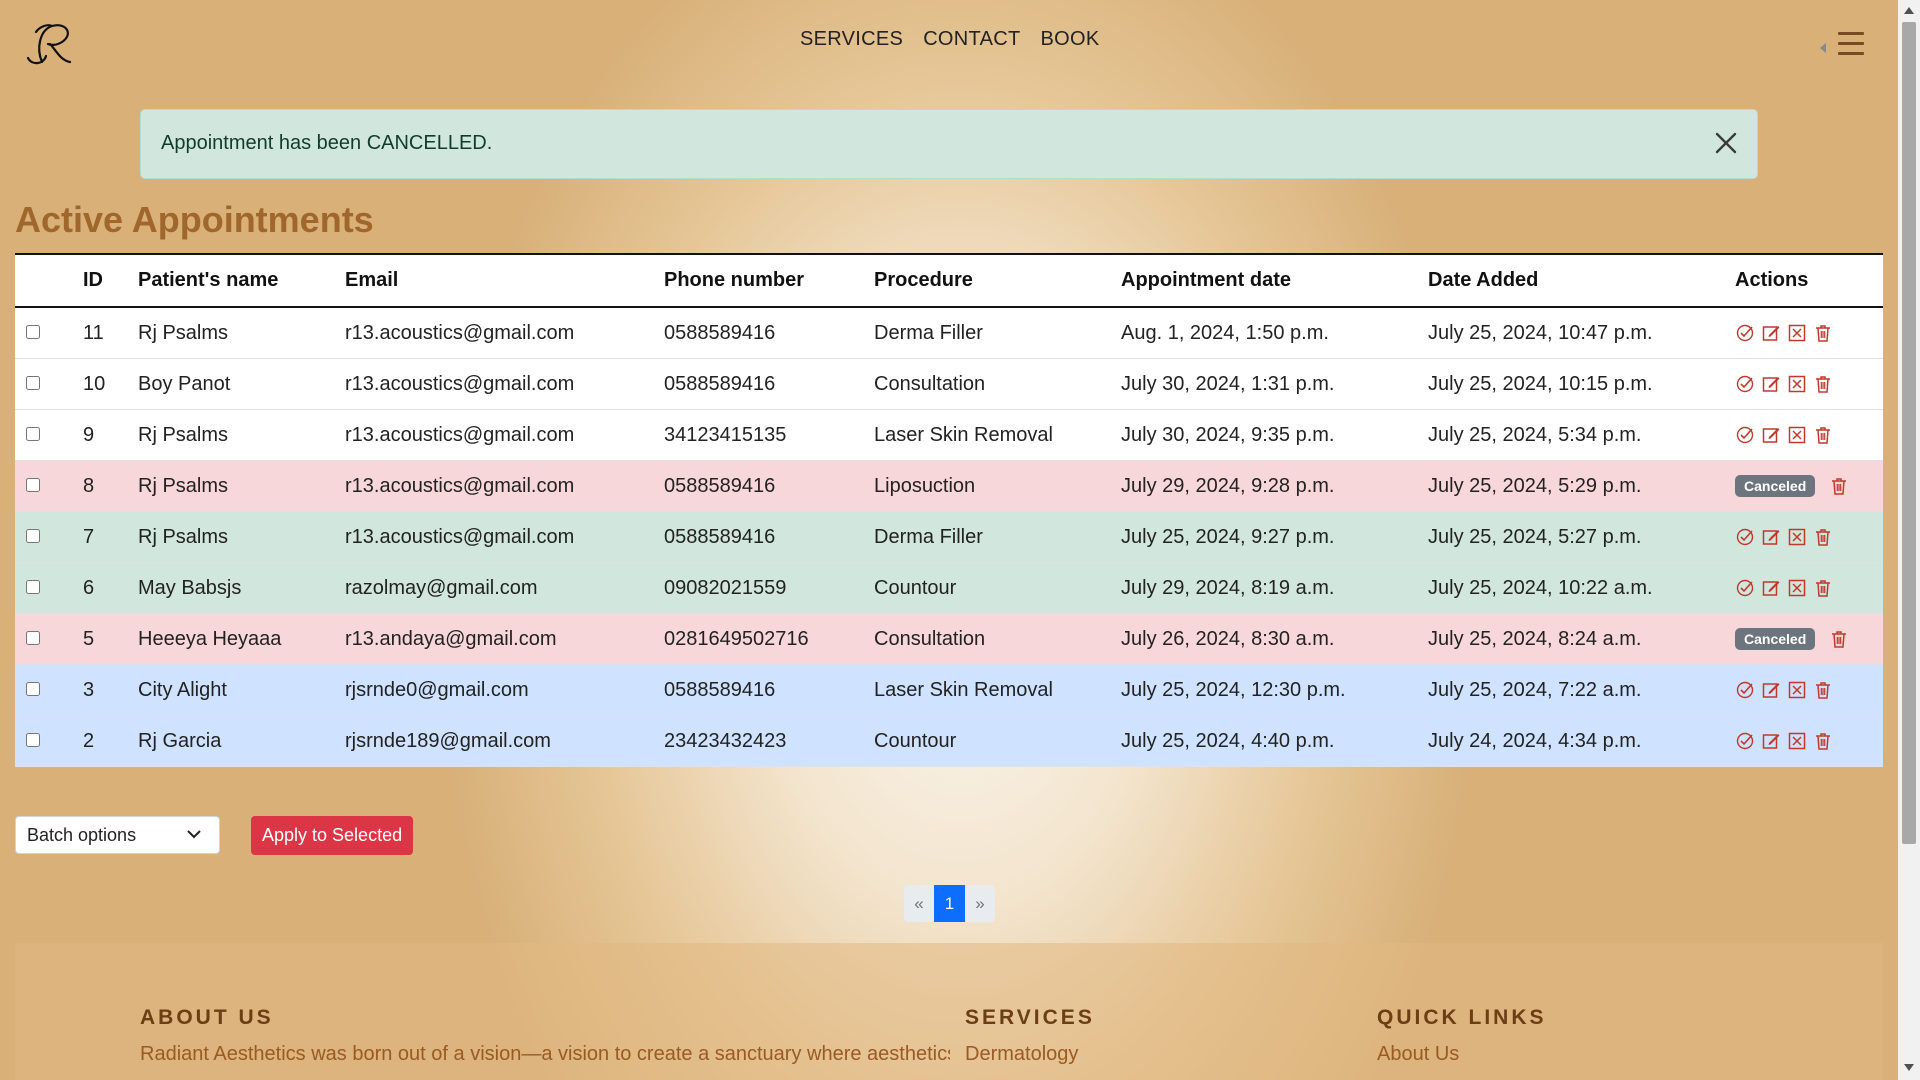 Image resolution: width=1920 pixels, height=1080 pixels. What do you see at coordinates (971, 39) in the screenshot?
I see `nav-contact: CONTACT` at bounding box center [971, 39].